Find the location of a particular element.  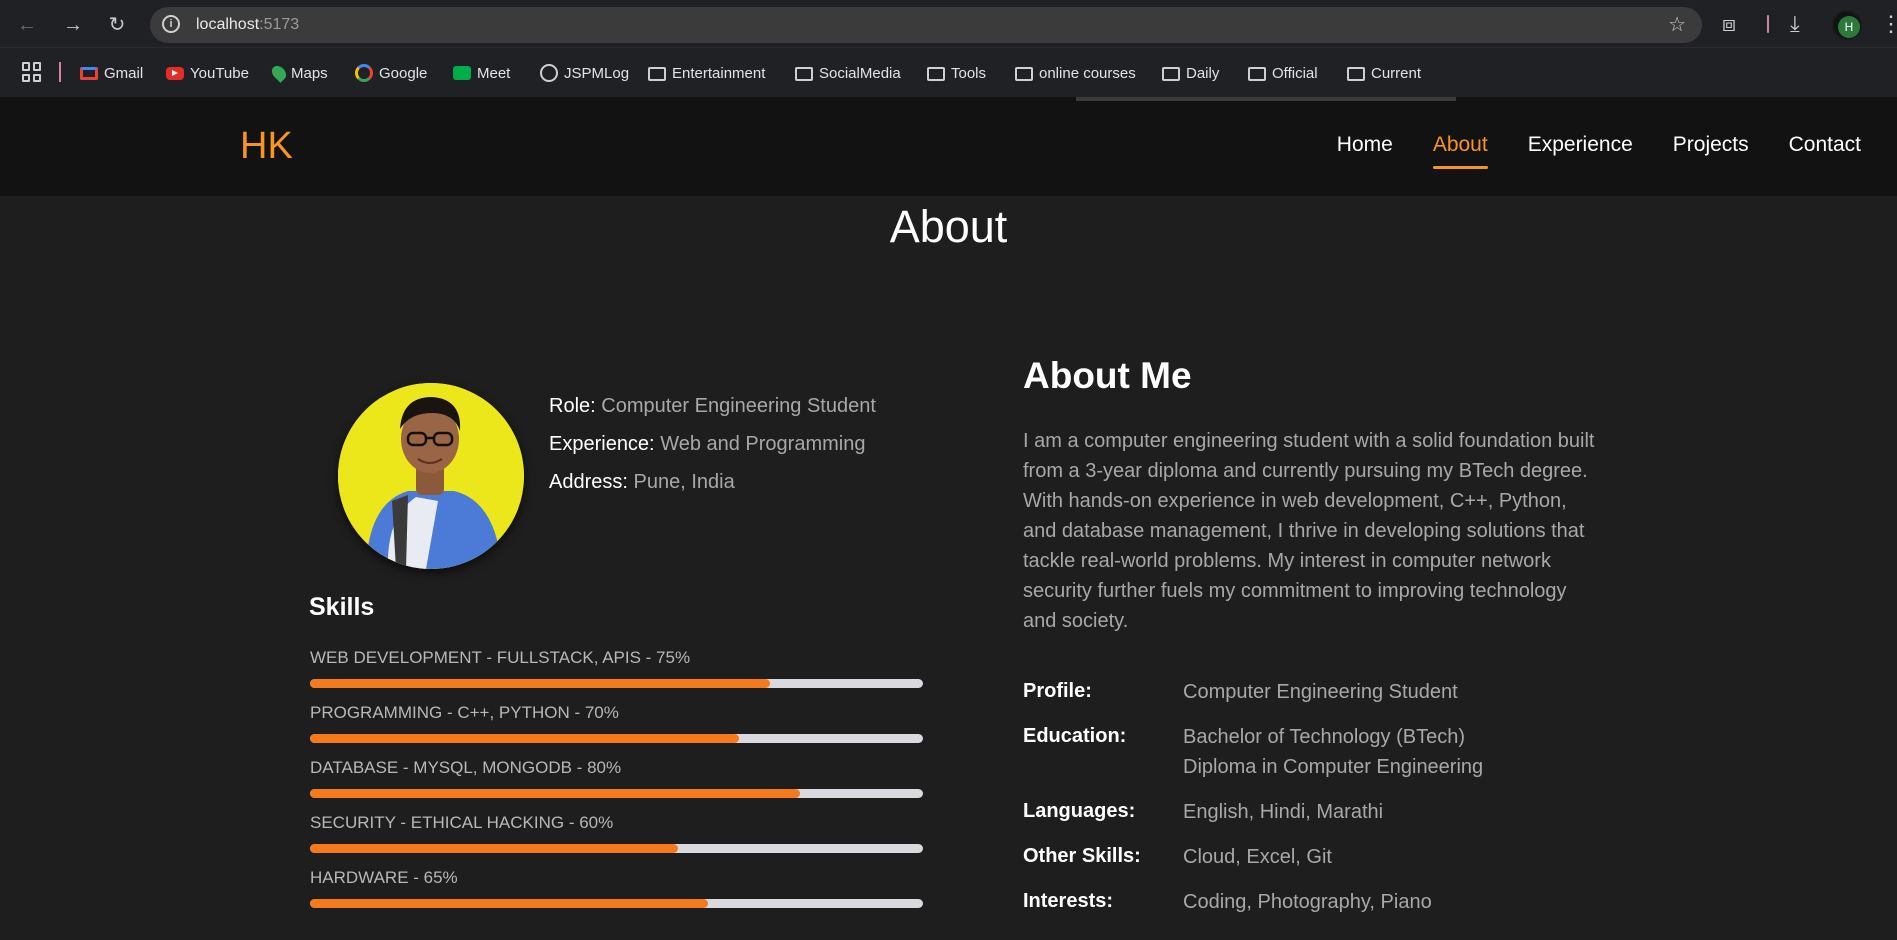

extensions-icon: ⧈ is located at coordinates (1729, 24).